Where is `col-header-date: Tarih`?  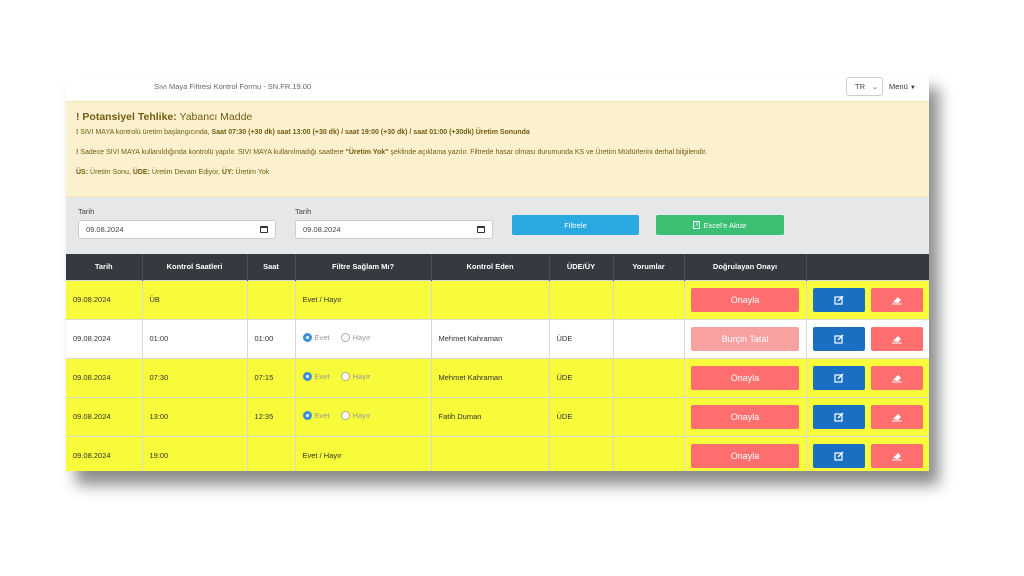 col-header-date: Tarih is located at coordinates (104, 267).